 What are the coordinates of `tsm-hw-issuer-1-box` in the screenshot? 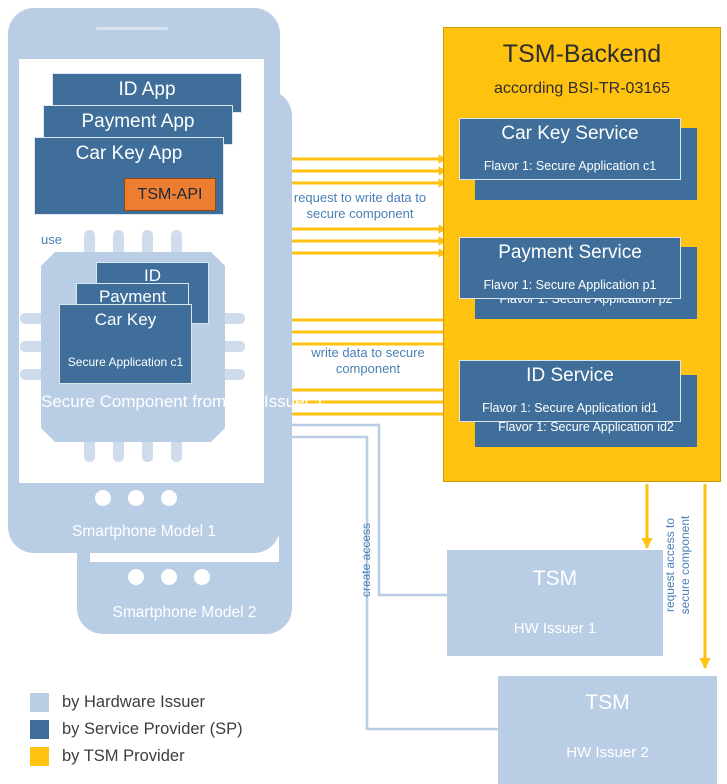 It's located at (555, 603).